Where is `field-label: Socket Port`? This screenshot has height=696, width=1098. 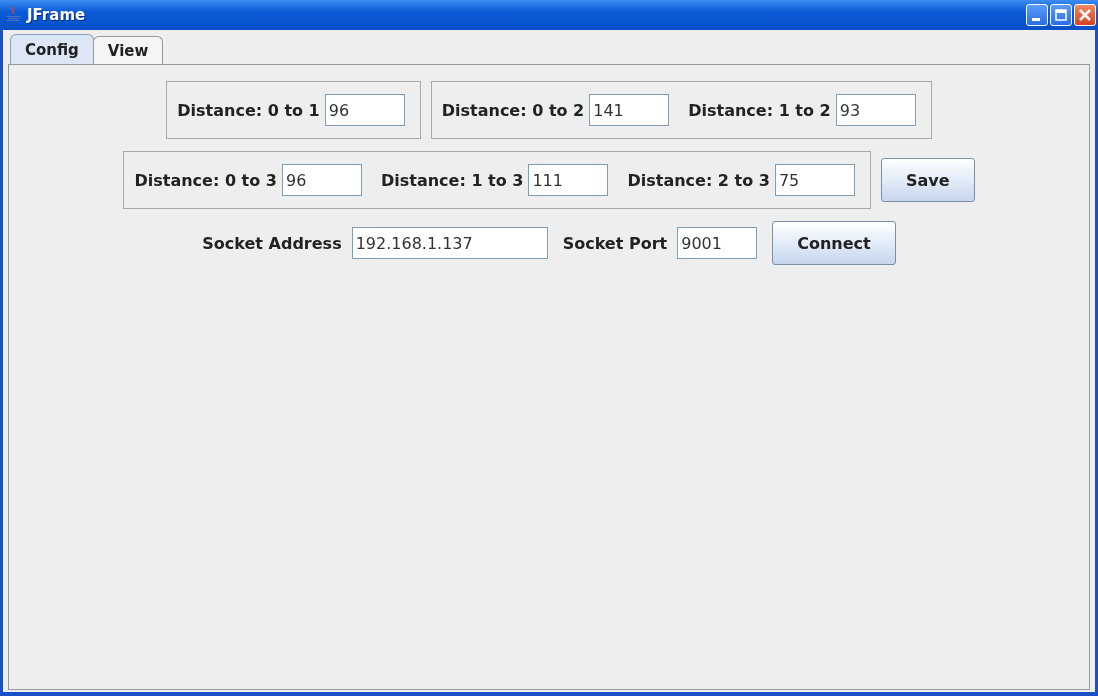
field-label: Socket Port is located at coordinates (615, 243).